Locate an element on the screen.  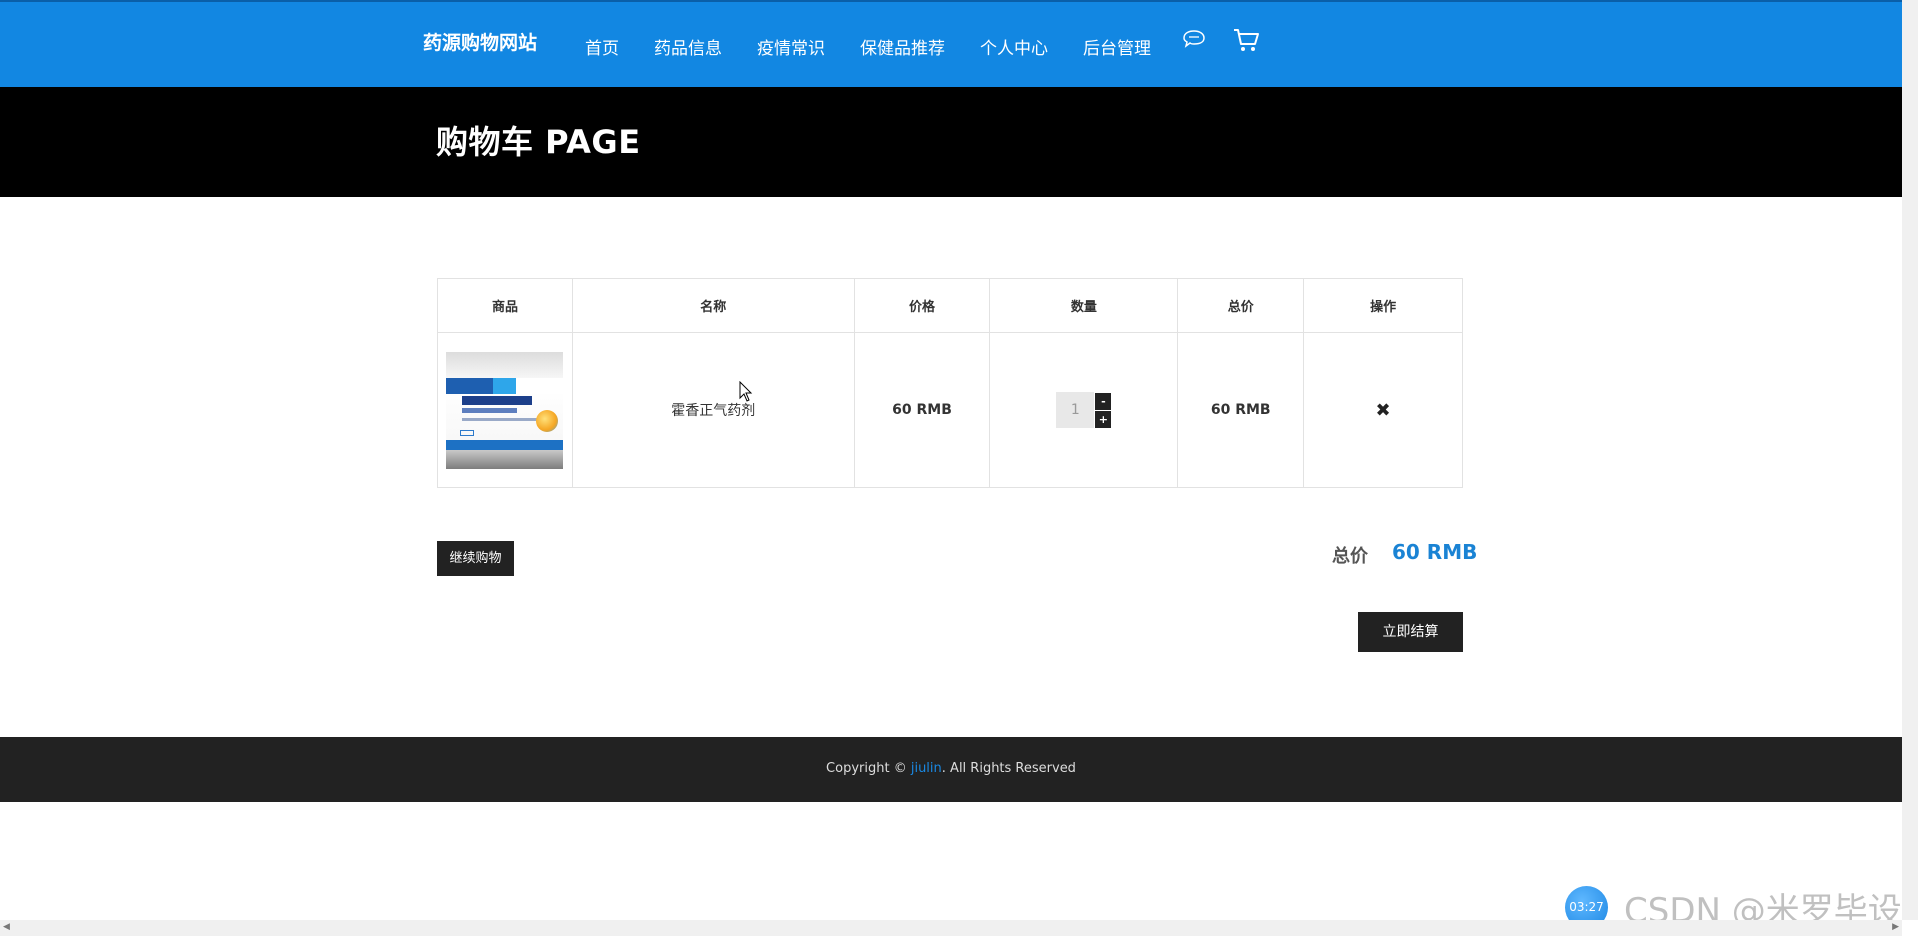
top-navbar: 药源购物网站 首页 药品信息 疫情常识 保健品推荐 个人中心 后台管理 is located at coordinates (951, 43).